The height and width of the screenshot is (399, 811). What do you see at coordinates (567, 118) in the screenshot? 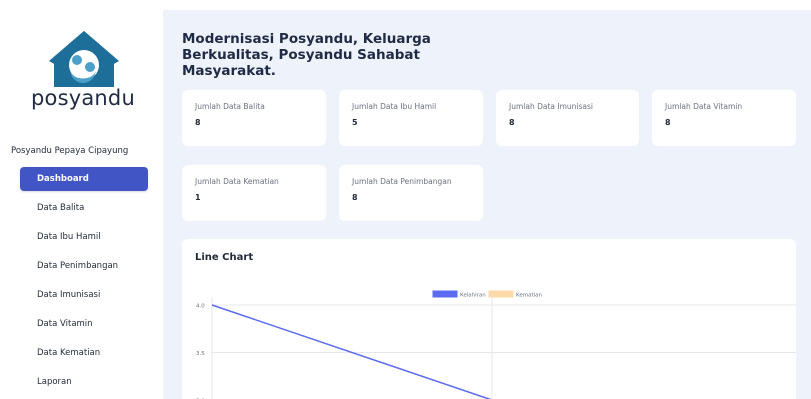
I see `stat-card-imunisasi: Jumlah Data Imunisasi 8` at bounding box center [567, 118].